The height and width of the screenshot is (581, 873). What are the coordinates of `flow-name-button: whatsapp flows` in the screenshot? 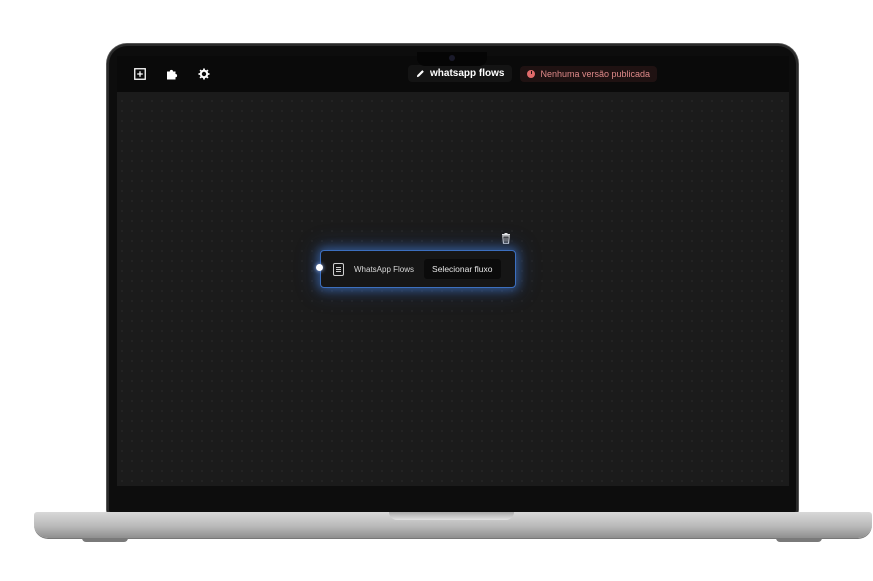 It's located at (460, 73).